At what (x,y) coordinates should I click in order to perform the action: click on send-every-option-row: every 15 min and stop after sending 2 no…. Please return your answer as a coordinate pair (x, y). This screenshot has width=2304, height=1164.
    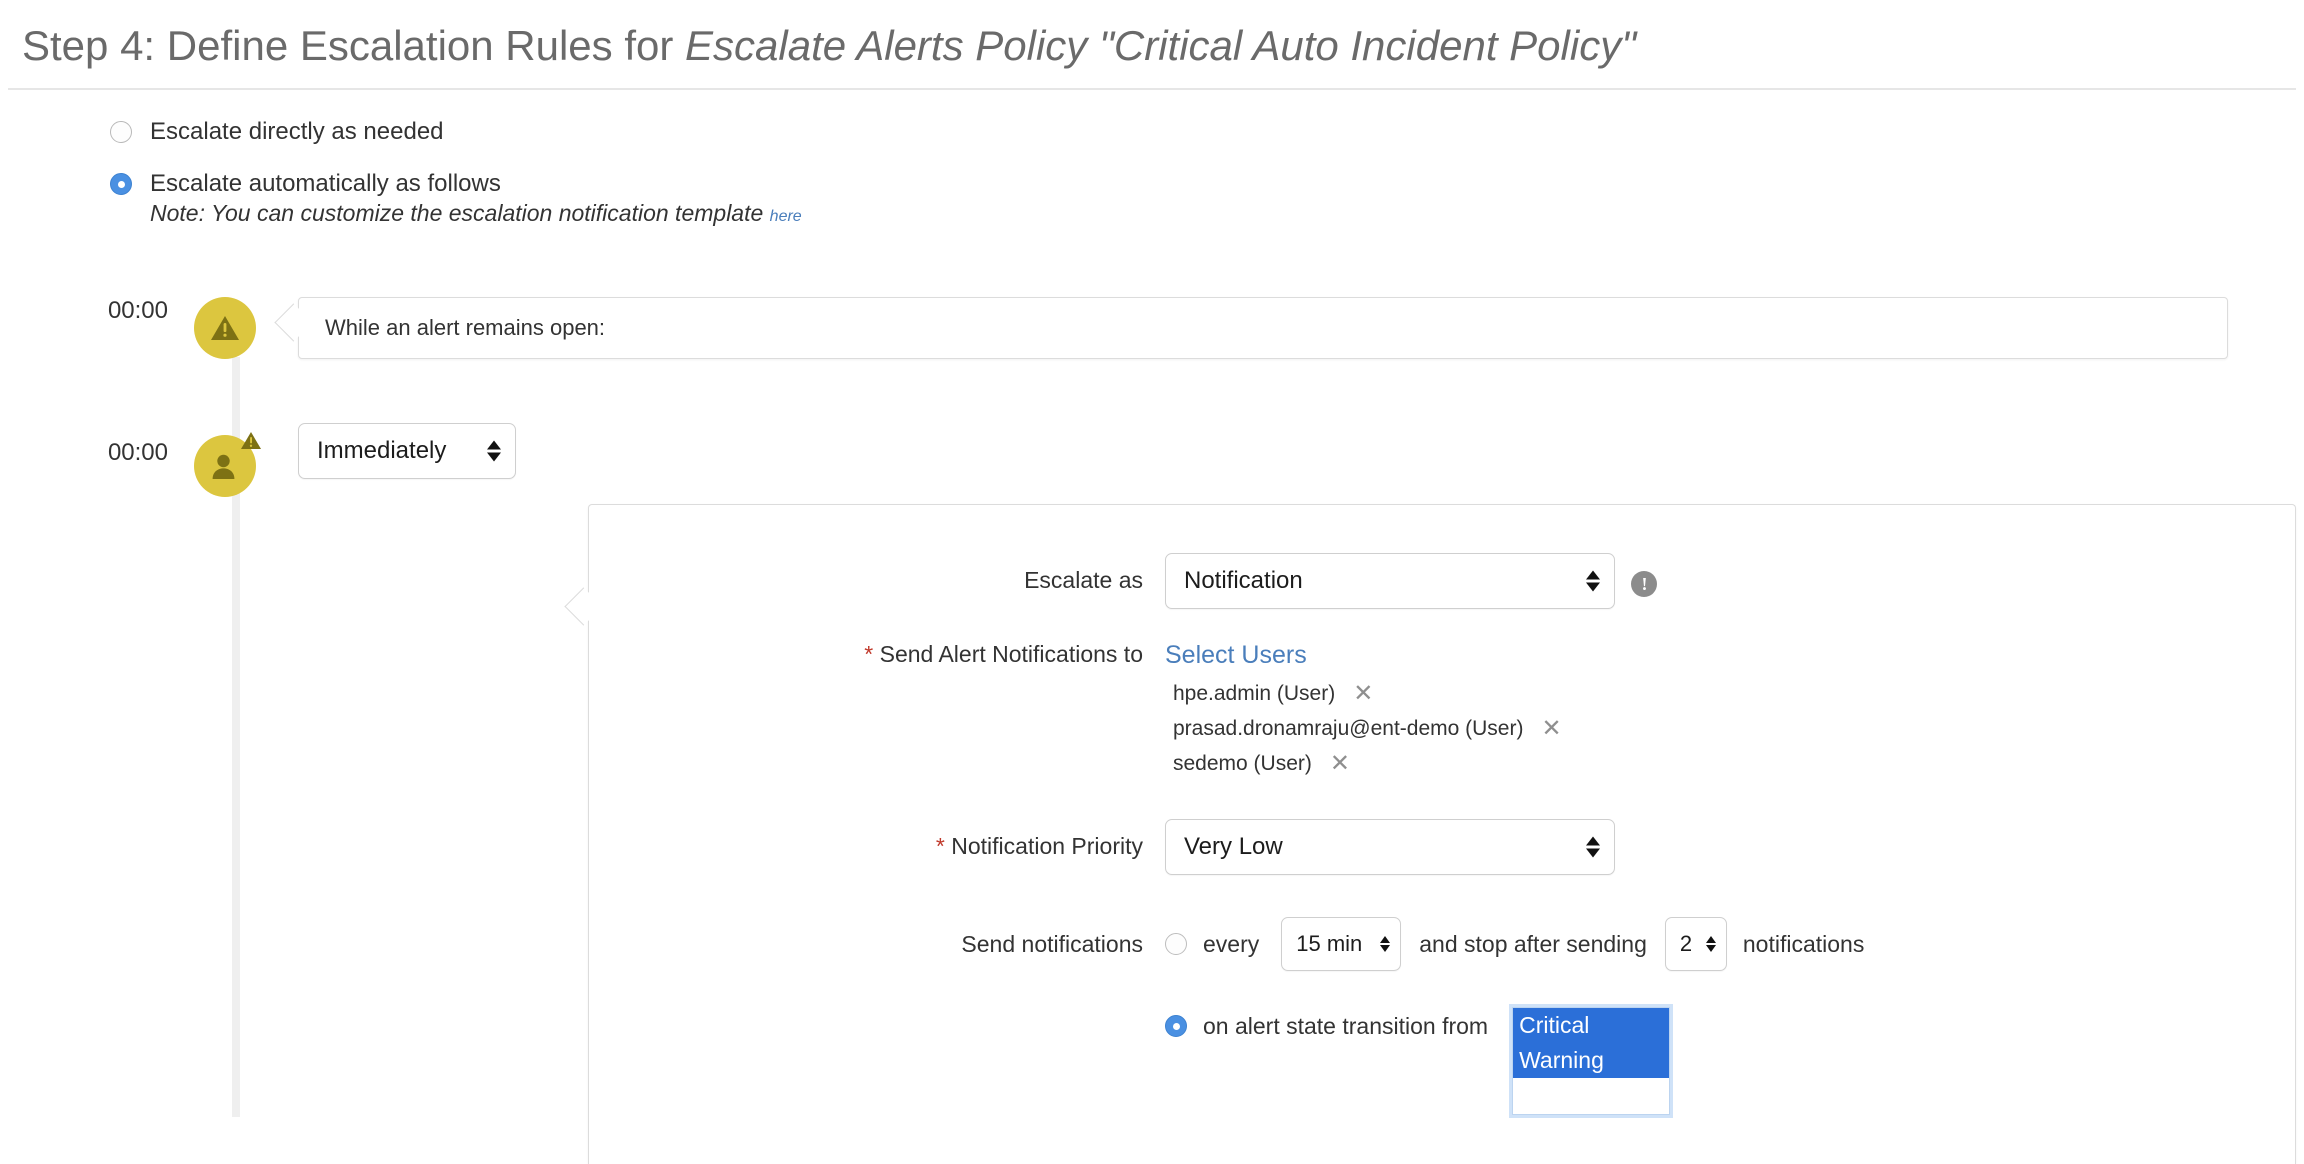
    Looking at the image, I should click on (1730, 944).